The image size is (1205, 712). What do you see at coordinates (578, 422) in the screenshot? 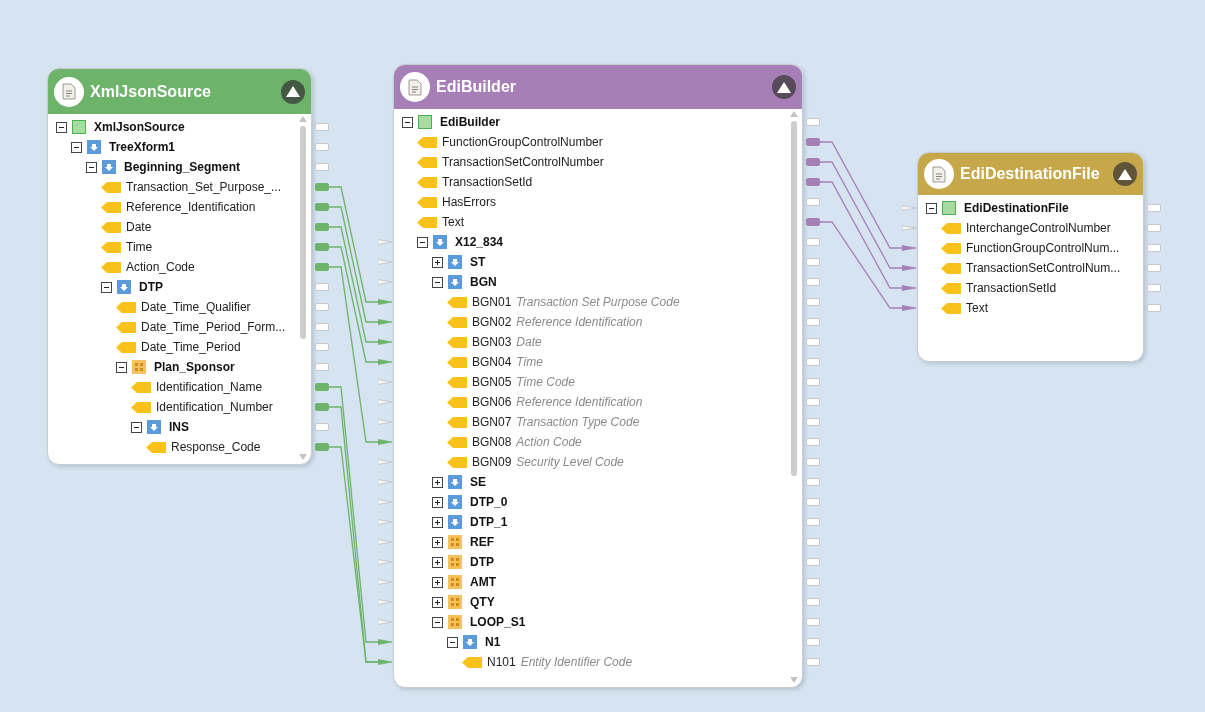
I see `field-description: Transaction Type Code` at bounding box center [578, 422].